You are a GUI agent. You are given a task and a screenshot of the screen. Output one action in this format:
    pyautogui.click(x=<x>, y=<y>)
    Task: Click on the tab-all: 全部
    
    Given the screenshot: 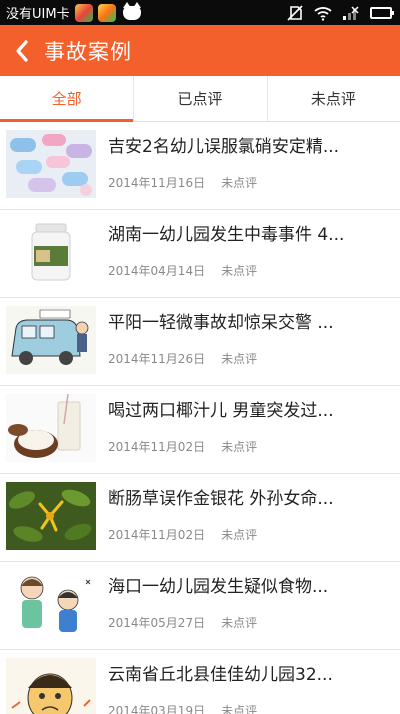 What is the action you would take?
    pyautogui.click(x=67, y=99)
    